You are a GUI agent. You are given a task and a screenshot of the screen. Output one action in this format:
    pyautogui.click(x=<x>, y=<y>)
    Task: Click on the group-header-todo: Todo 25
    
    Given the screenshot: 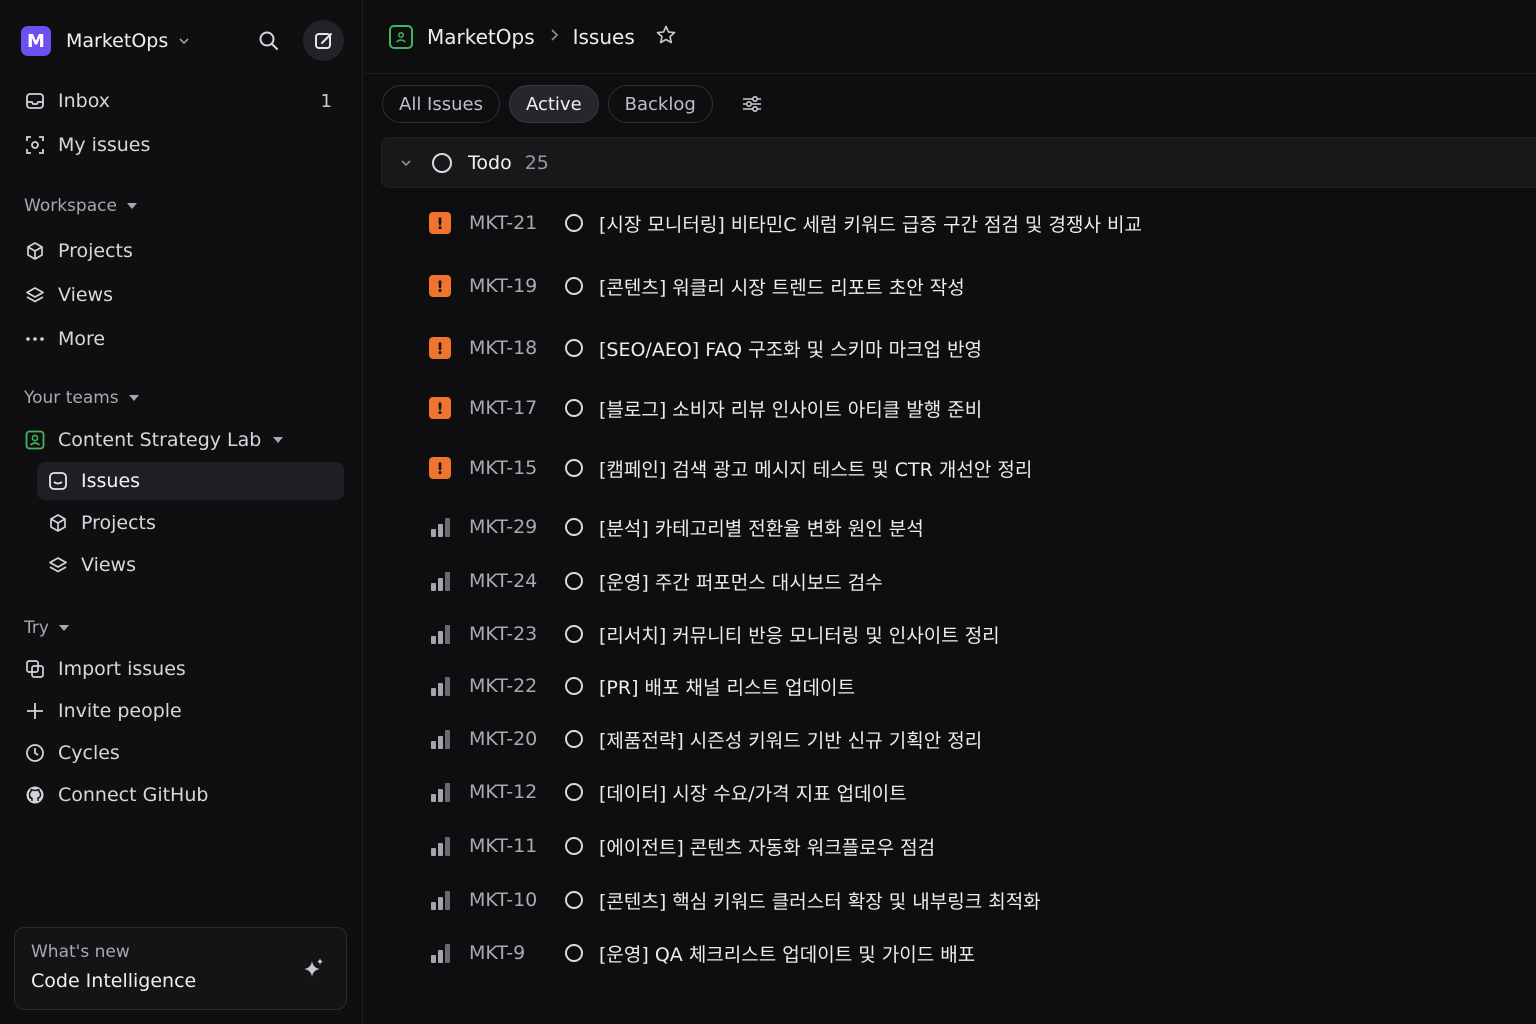 What is the action you would take?
    pyautogui.click(x=958, y=162)
    